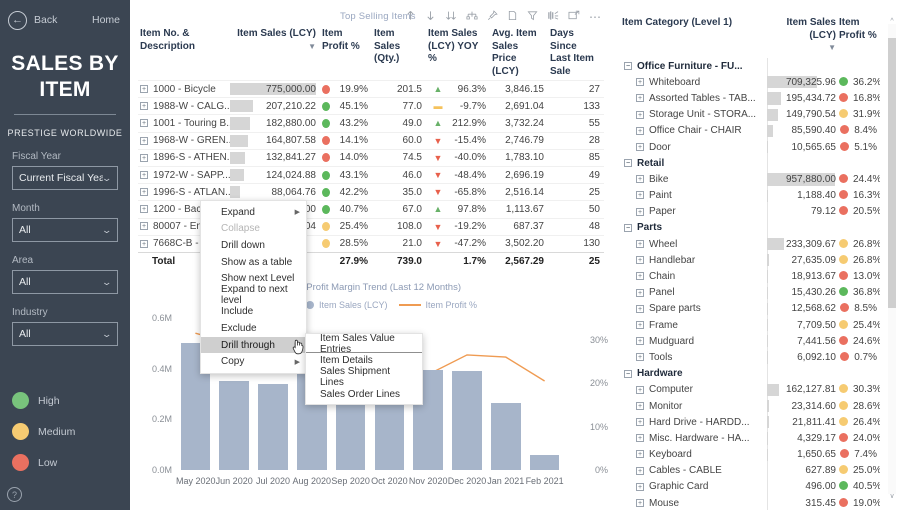 Image resolution: width=900 pixels, height=510 pixels. I want to click on filter-industry-select: All ⌄, so click(65, 334).